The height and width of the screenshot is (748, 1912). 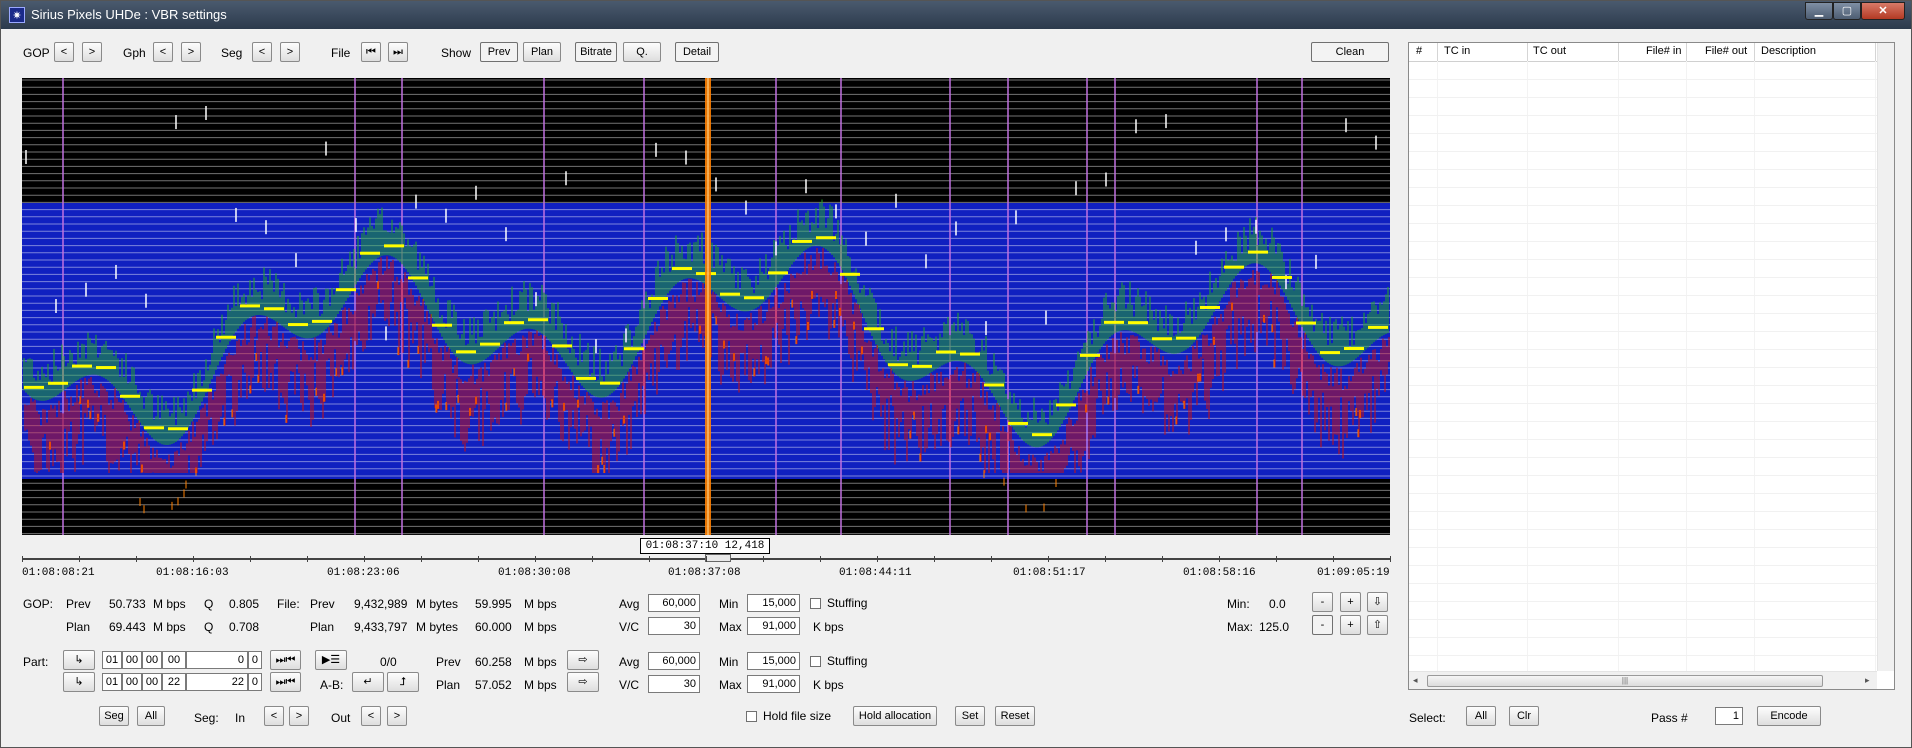 What do you see at coordinates (1847, 11) in the screenshot?
I see `maximize-button: ▢` at bounding box center [1847, 11].